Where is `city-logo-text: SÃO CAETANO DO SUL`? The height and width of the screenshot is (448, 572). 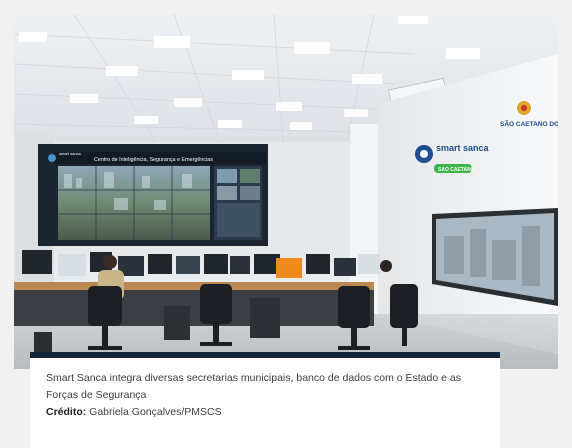 city-logo-text: SÃO CAETANO DO SUL is located at coordinates (529, 123).